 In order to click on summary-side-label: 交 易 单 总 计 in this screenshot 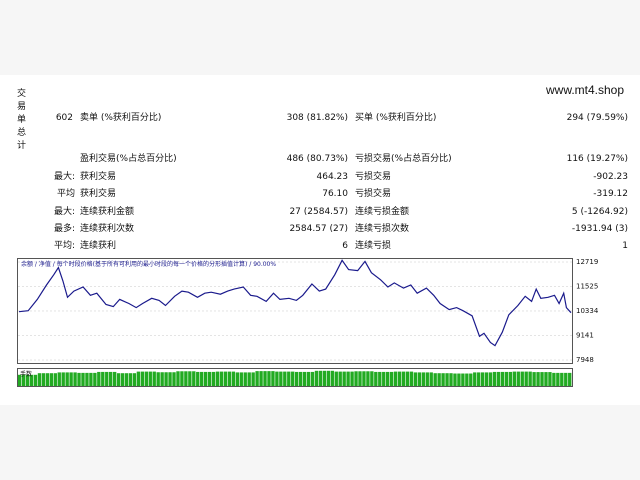, I will do `click(23, 120)`.